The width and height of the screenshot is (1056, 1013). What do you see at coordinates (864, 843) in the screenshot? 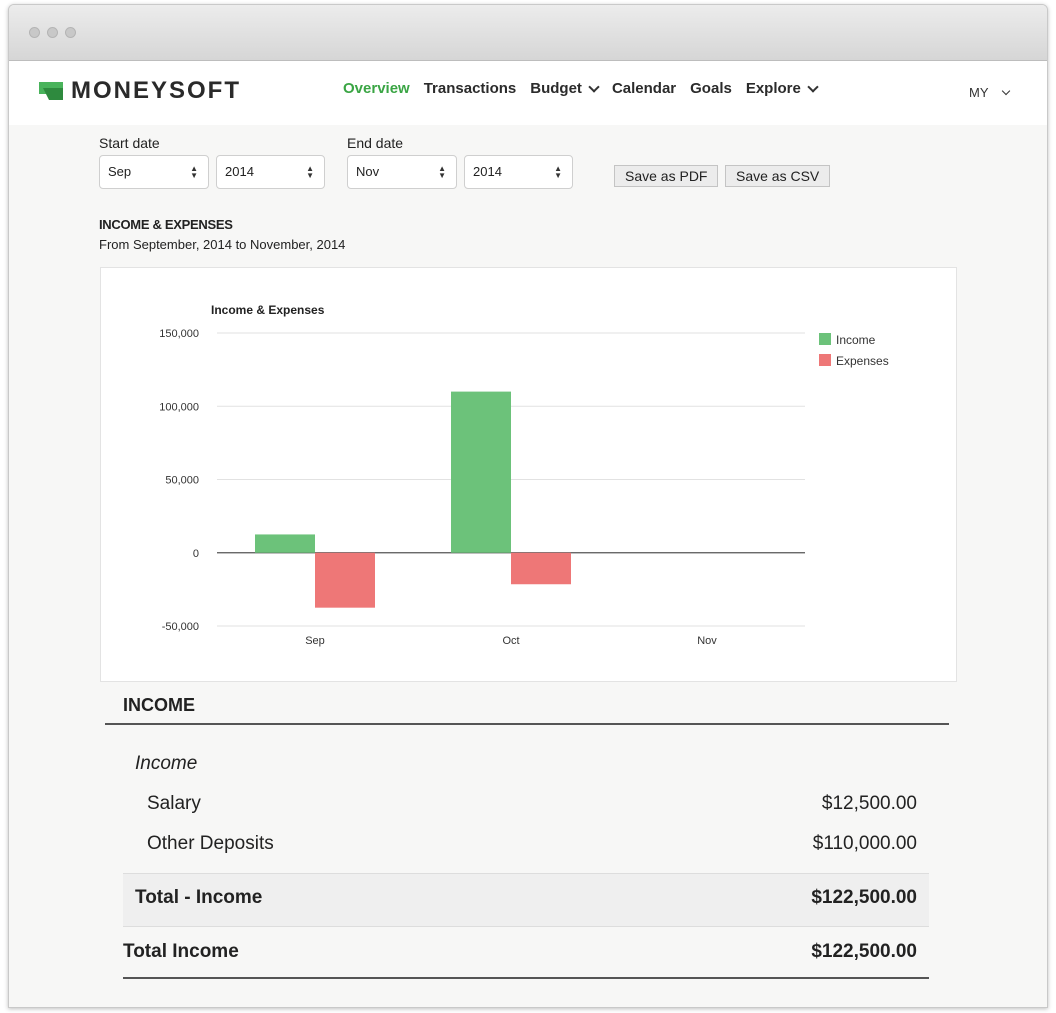
I see `row-value-other-deposits: $110,000.00` at bounding box center [864, 843].